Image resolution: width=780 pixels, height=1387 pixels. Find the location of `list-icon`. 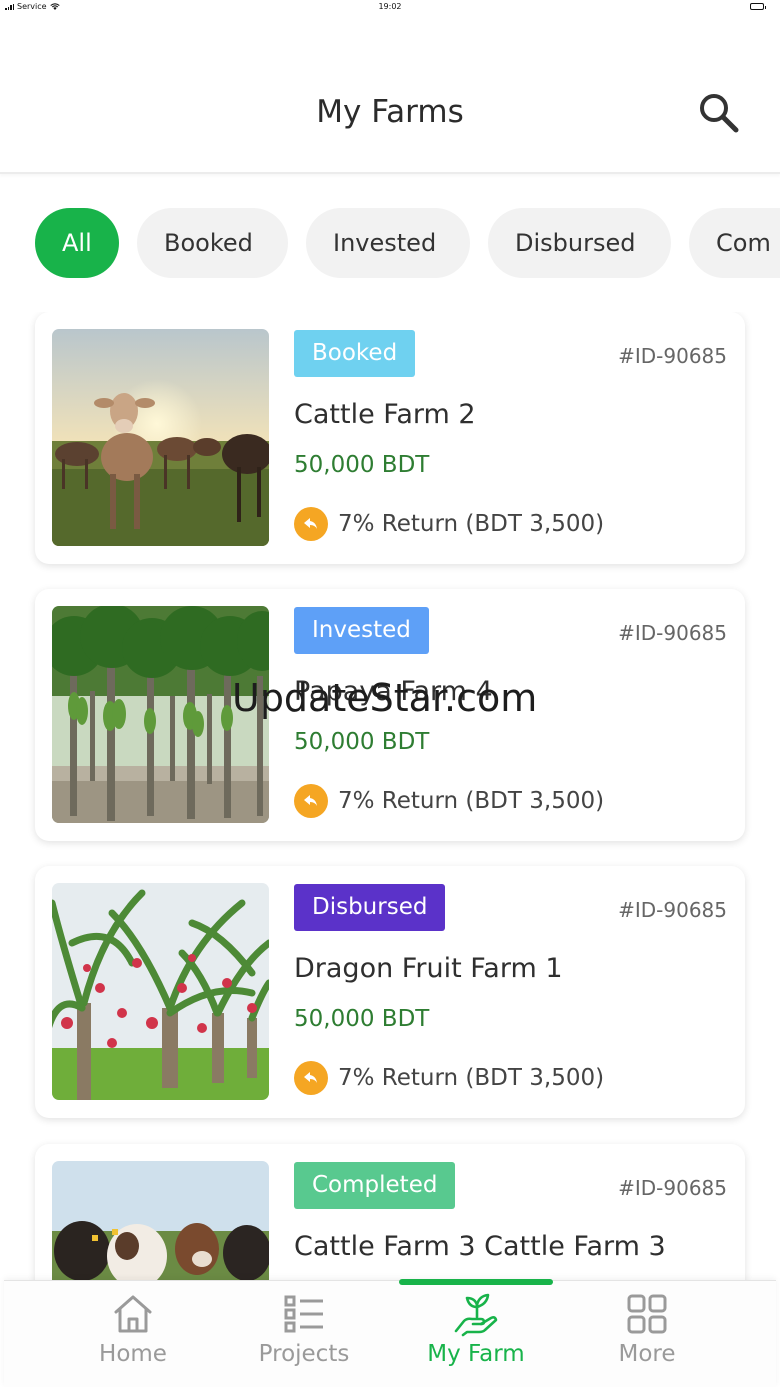

list-icon is located at coordinates (303, 1314).